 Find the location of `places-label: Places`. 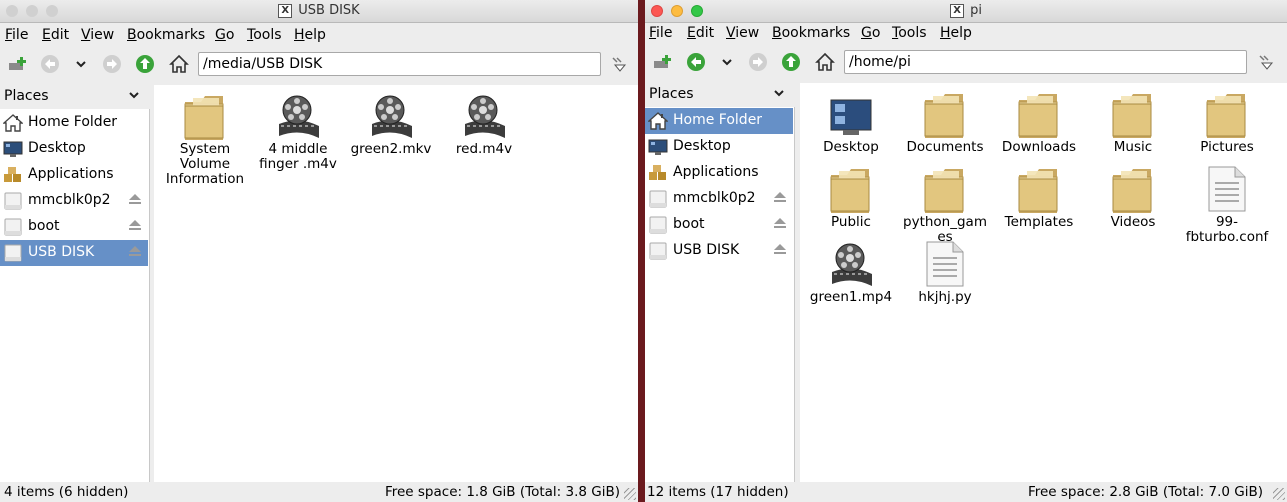

places-label: Places is located at coordinates (671, 94).